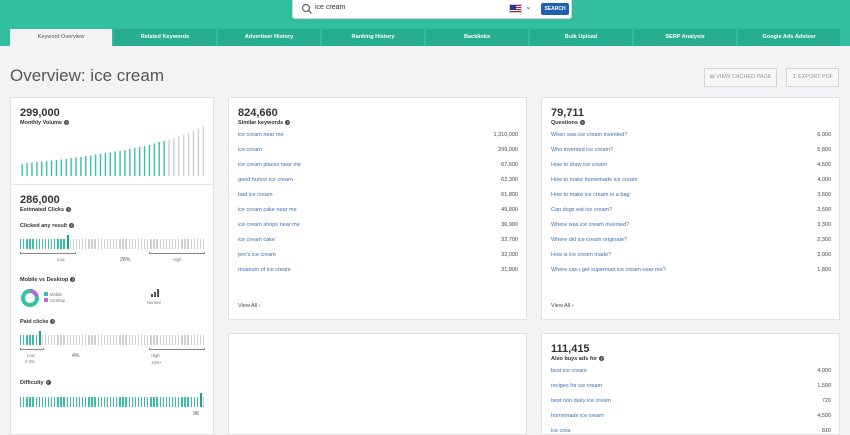  I want to click on tab-serp-analysis: SERP Analysis, so click(685, 37).